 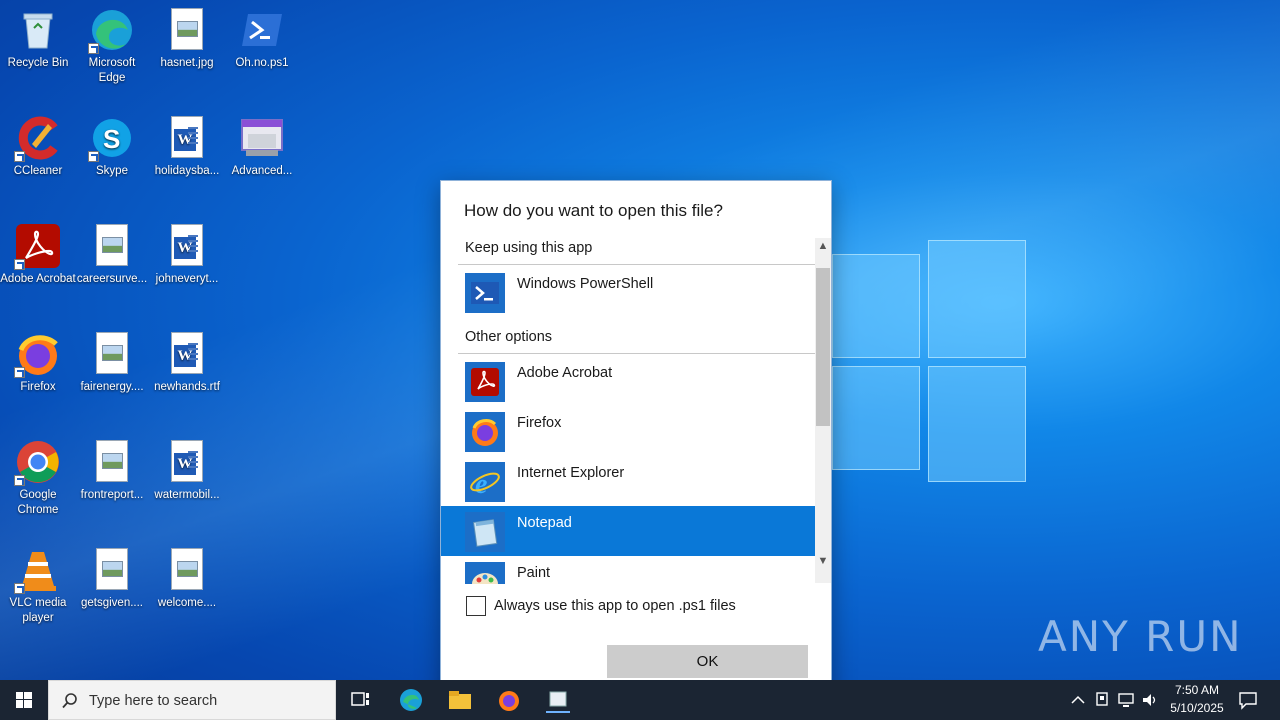 What do you see at coordinates (823, 561) in the screenshot?
I see `scroll-down-arrow-icon: ▼` at bounding box center [823, 561].